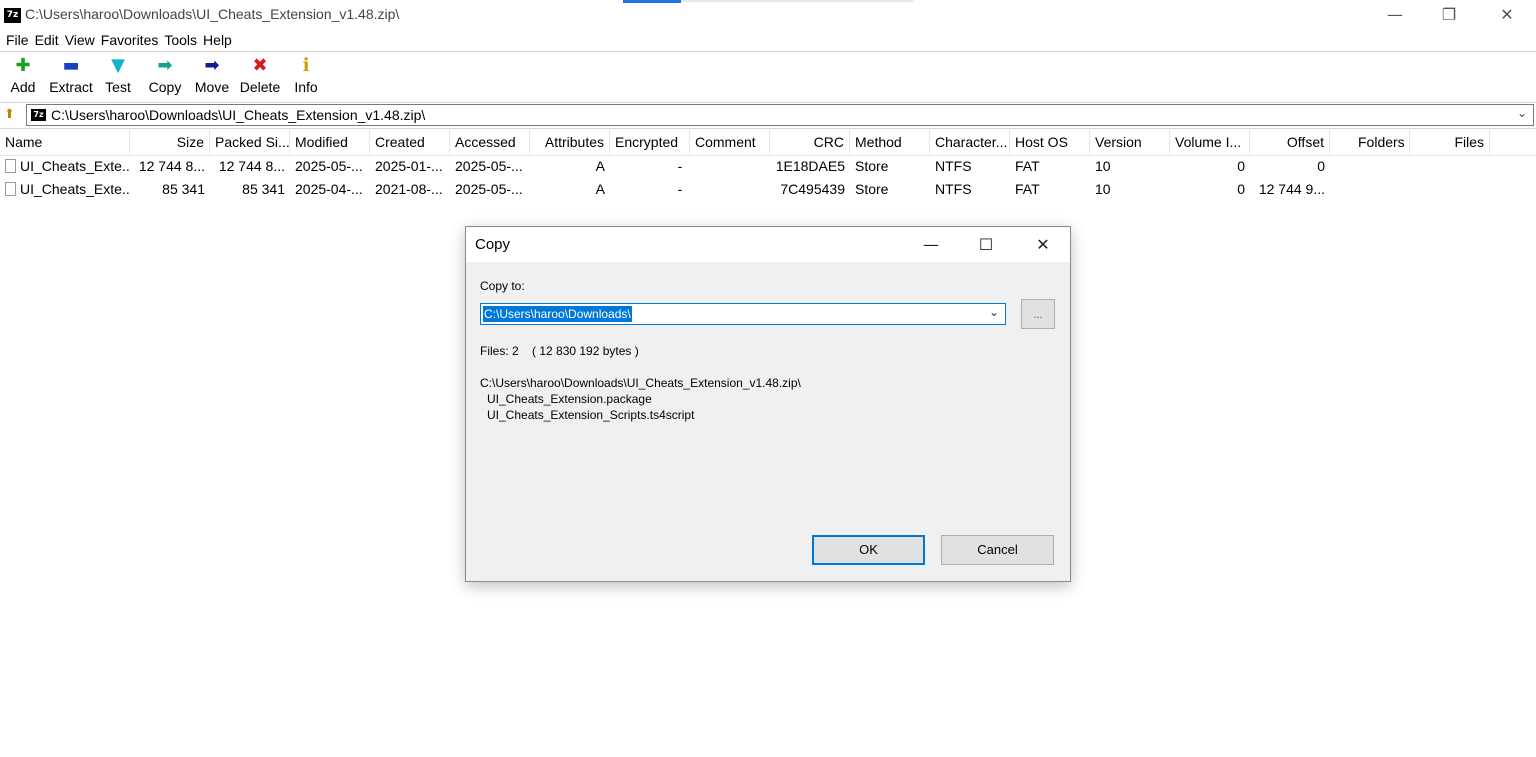 Image resolution: width=1536 pixels, height=757 pixels. I want to click on col-encrypted: Encrypted, so click(650, 142).